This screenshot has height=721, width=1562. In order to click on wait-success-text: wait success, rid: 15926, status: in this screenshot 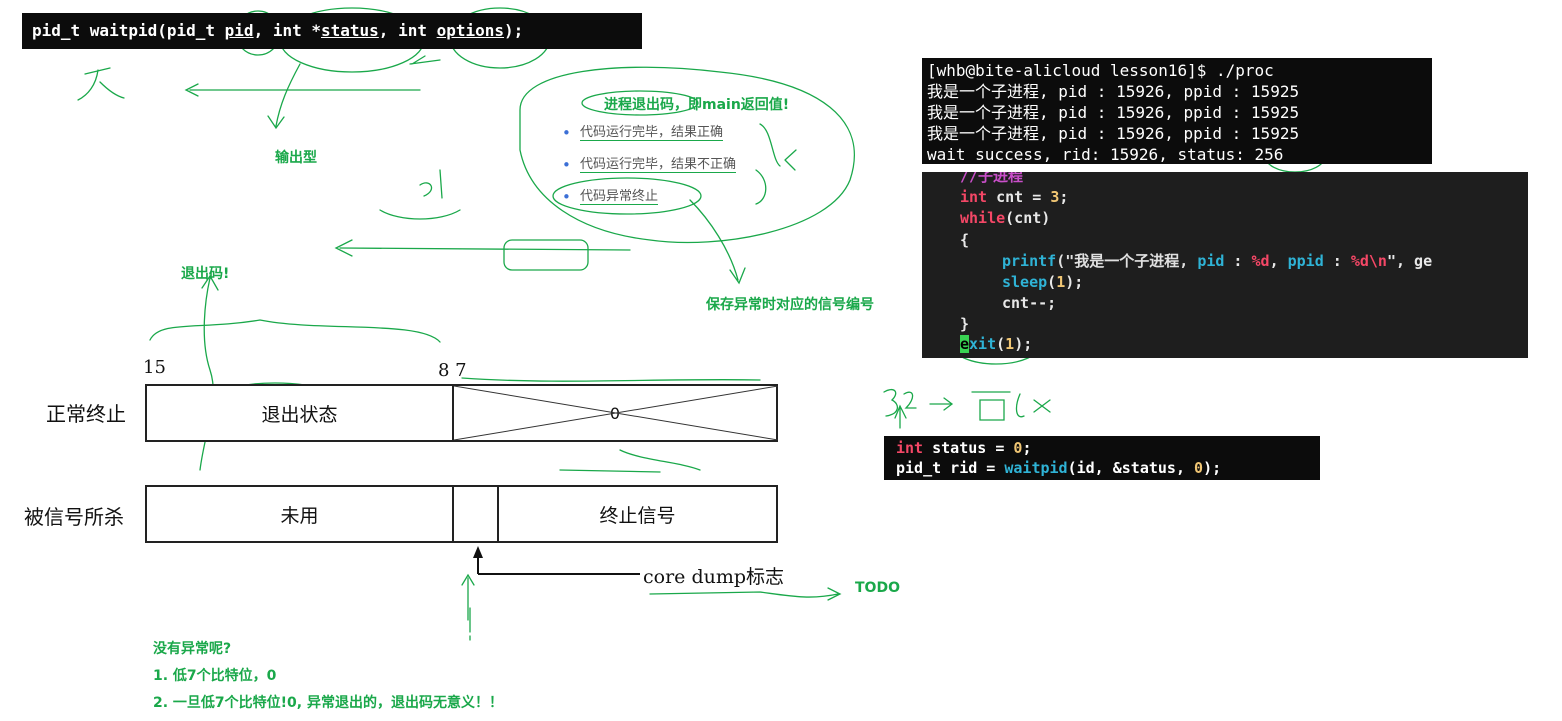, I will do `click(1091, 154)`.